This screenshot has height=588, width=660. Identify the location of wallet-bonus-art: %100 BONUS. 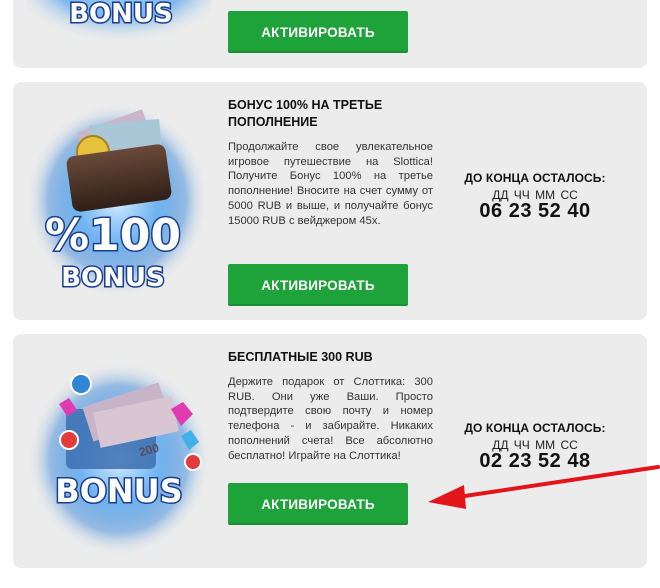
(117, 200).